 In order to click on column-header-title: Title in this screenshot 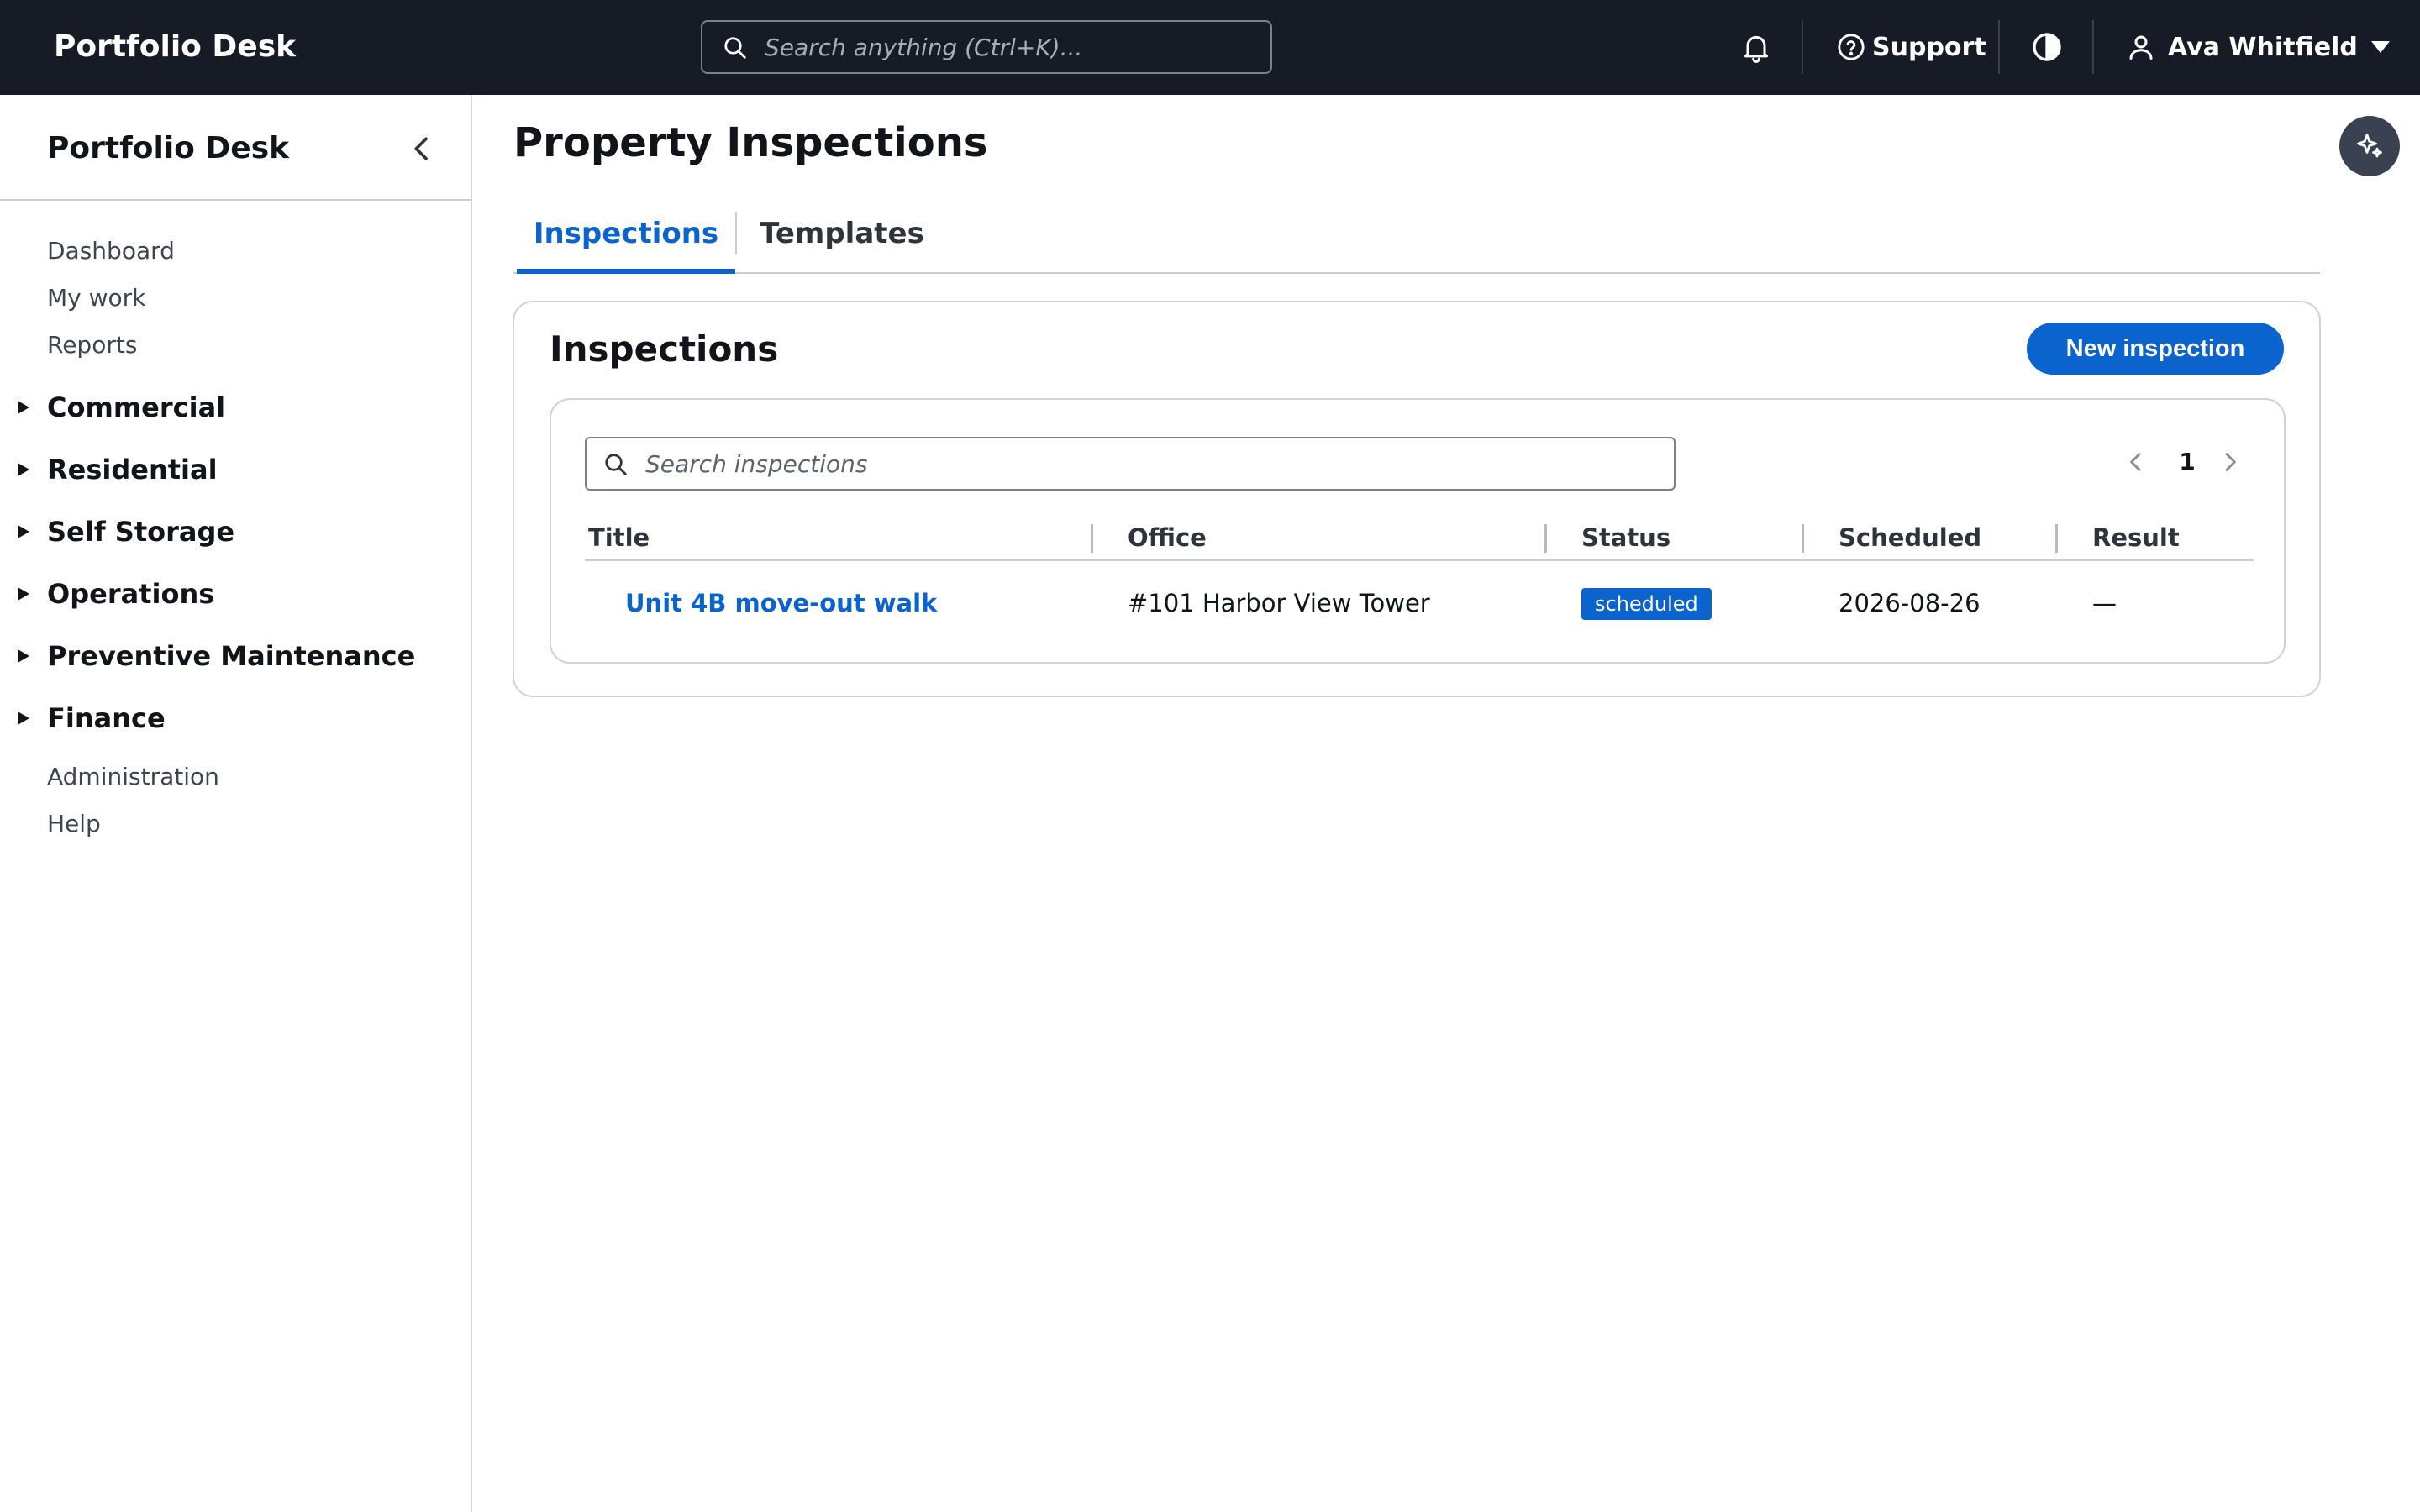, I will do `click(619, 537)`.